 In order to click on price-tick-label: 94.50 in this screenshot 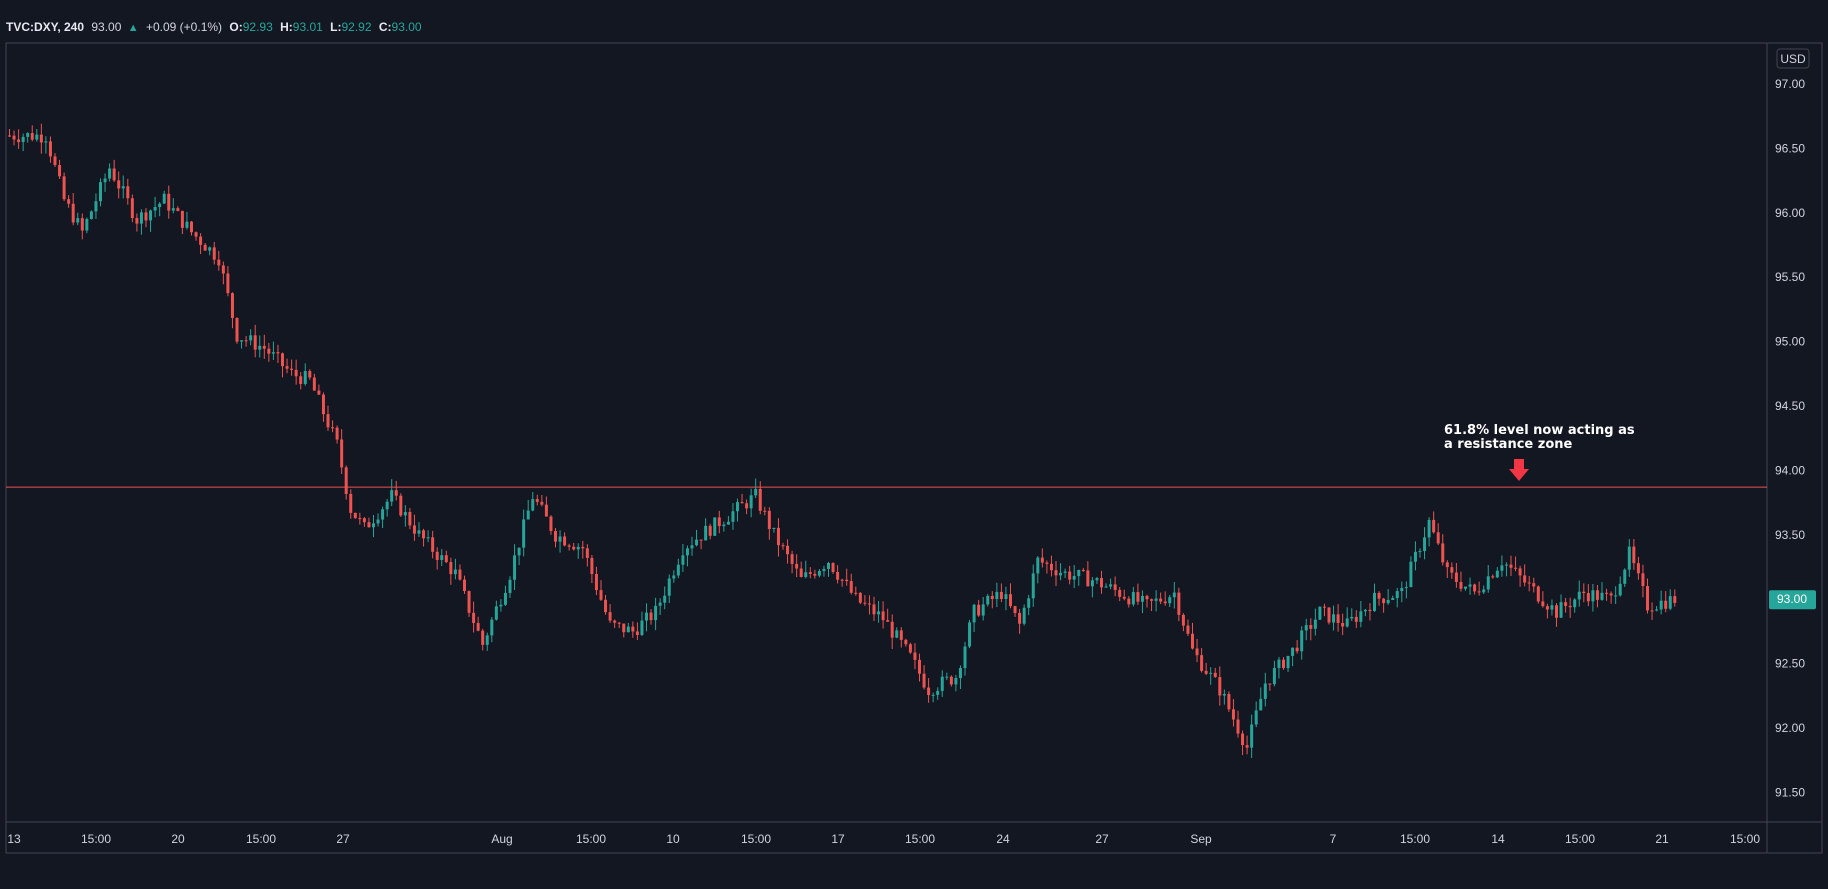, I will do `click(1790, 406)`.